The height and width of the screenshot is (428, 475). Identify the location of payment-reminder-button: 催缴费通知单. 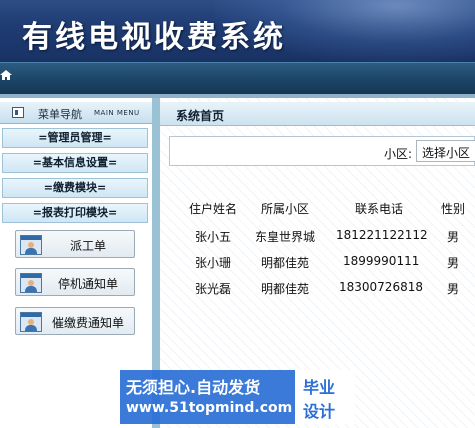
(75, 321).